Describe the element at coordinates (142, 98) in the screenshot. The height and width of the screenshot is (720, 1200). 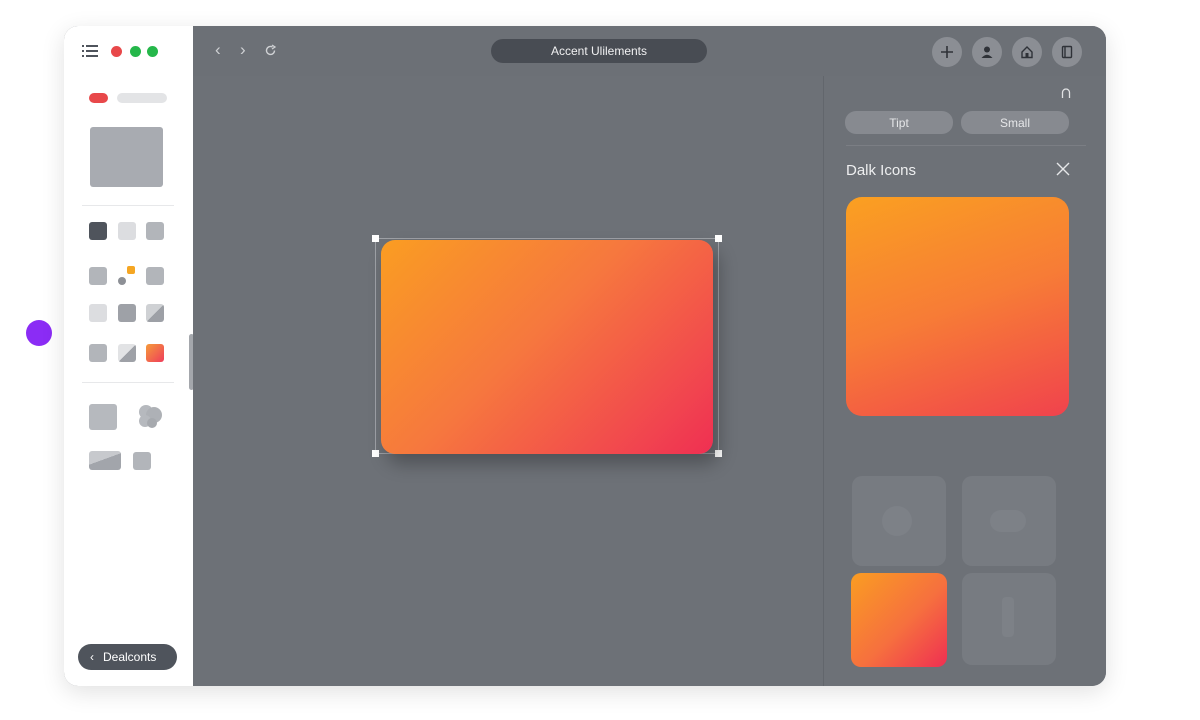
I see `accent-name-placeholder` at that location.